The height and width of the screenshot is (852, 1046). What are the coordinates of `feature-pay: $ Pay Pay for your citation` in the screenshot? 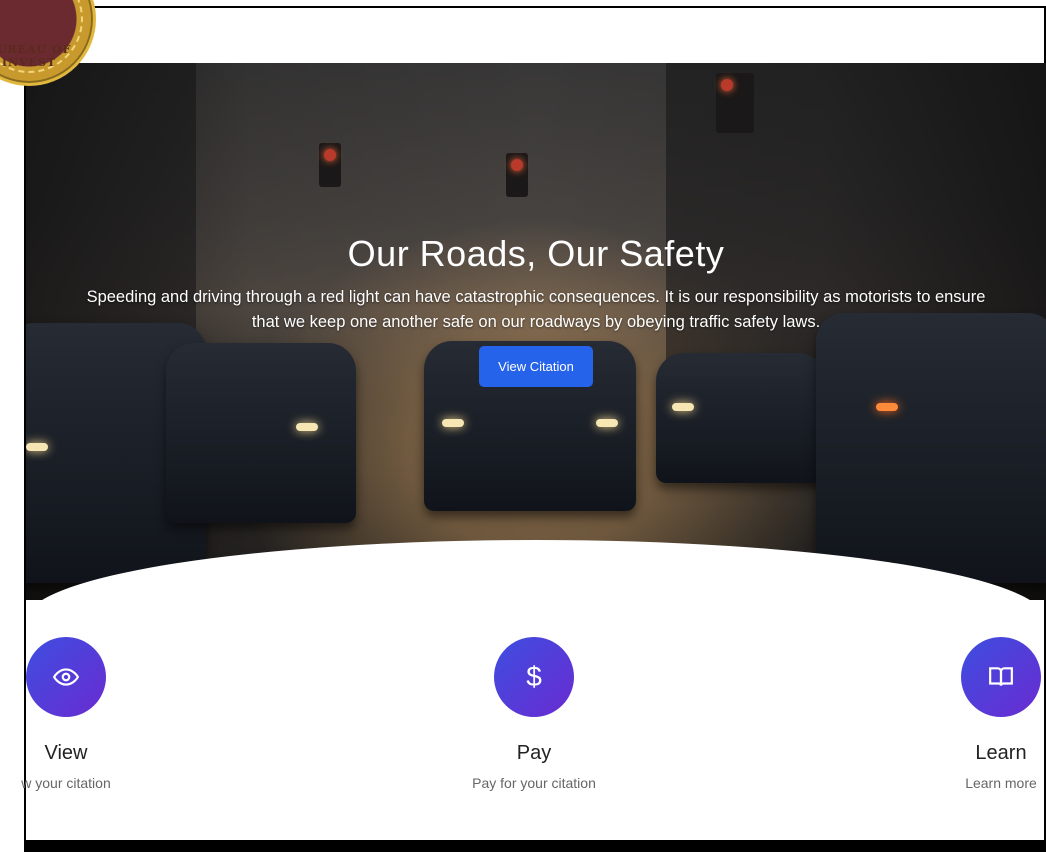 It's located at (534, 705).